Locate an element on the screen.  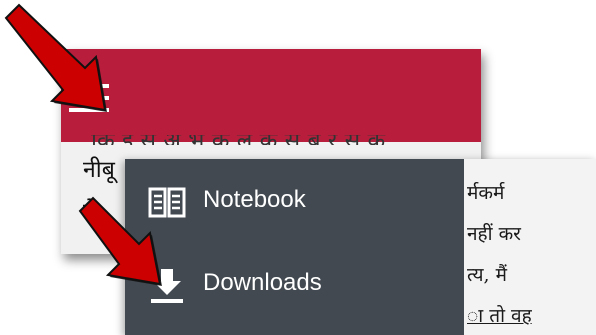
article-line: ा तो वह is located at coordinates (499, 316).